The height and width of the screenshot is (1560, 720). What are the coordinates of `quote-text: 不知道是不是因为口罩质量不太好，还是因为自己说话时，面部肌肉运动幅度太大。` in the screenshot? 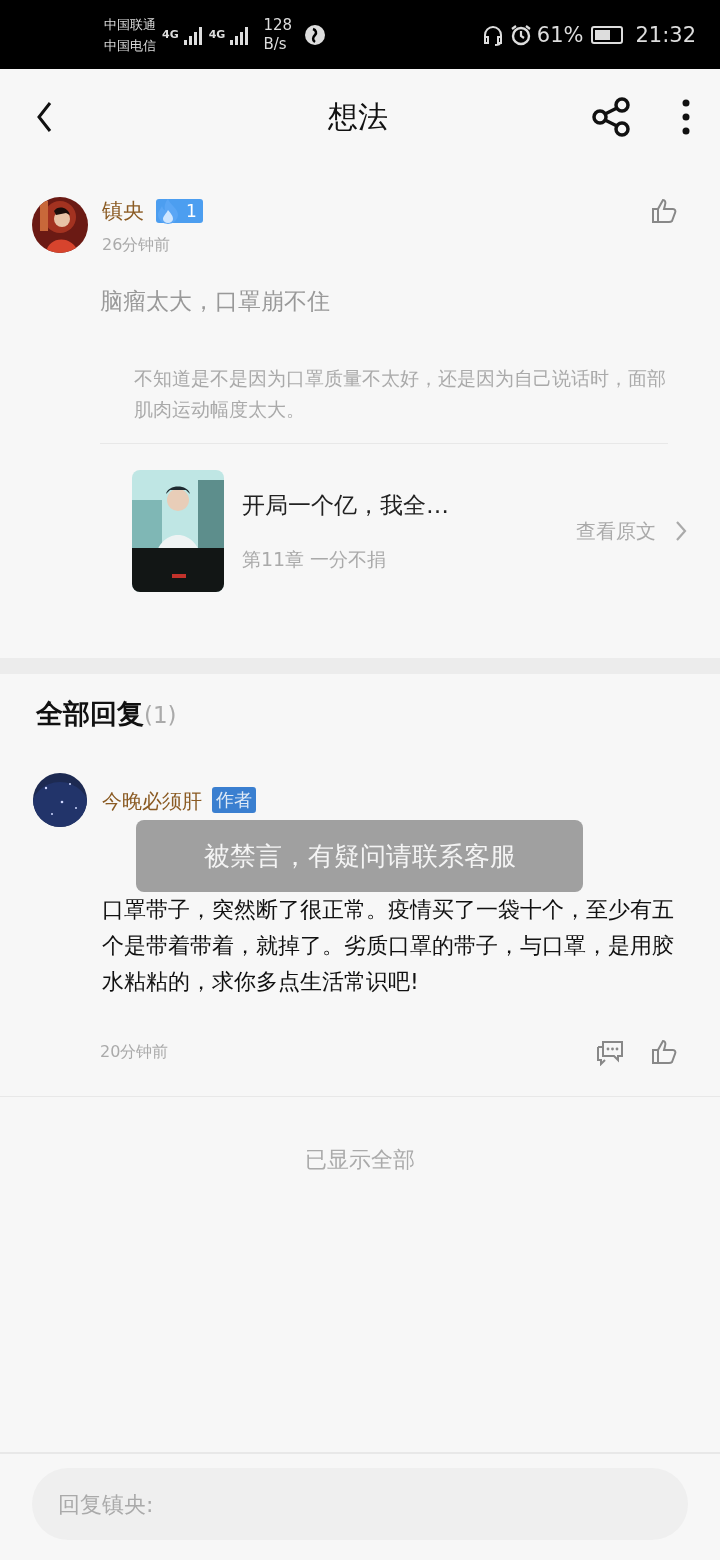 It's located at (384, 403).